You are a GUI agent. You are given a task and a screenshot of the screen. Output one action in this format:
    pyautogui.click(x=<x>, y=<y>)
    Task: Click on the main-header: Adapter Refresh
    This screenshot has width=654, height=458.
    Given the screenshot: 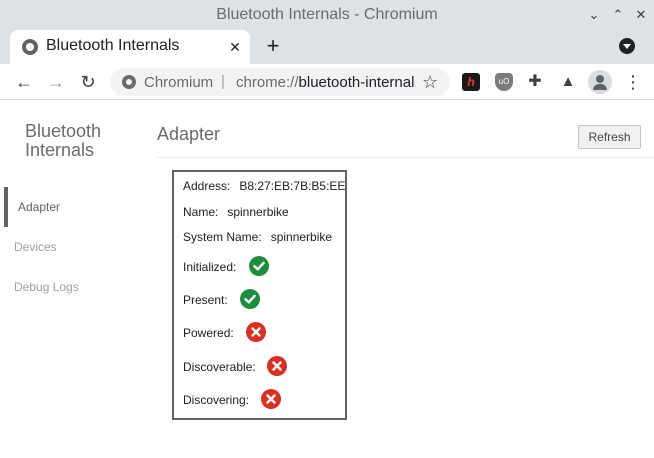 What is the action you would take?
    pyautogui.click(x=405, y=129)
    